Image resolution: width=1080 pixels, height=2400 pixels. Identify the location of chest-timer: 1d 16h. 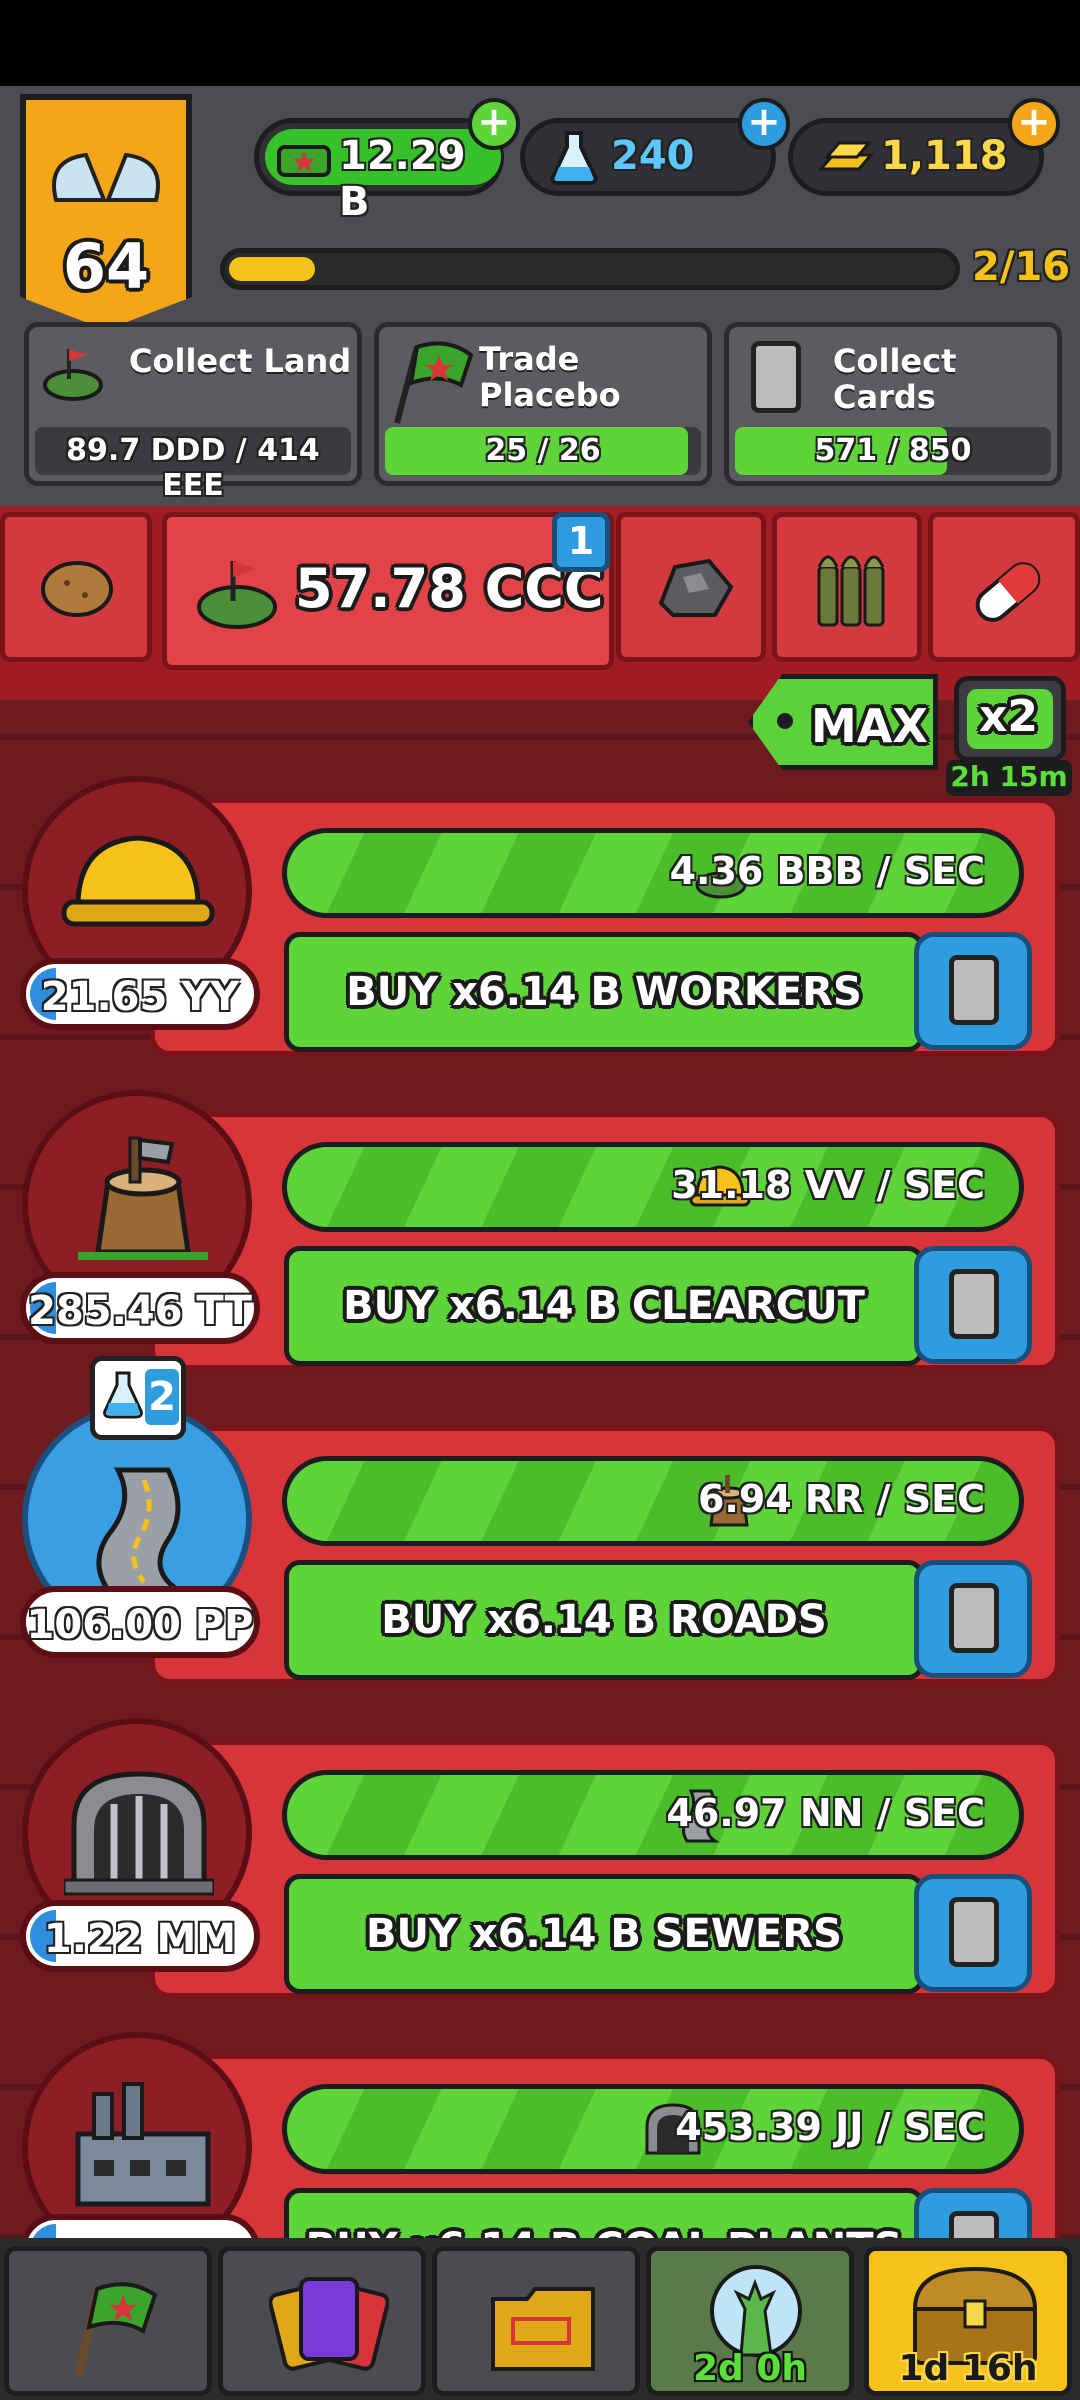
(968, 2368).